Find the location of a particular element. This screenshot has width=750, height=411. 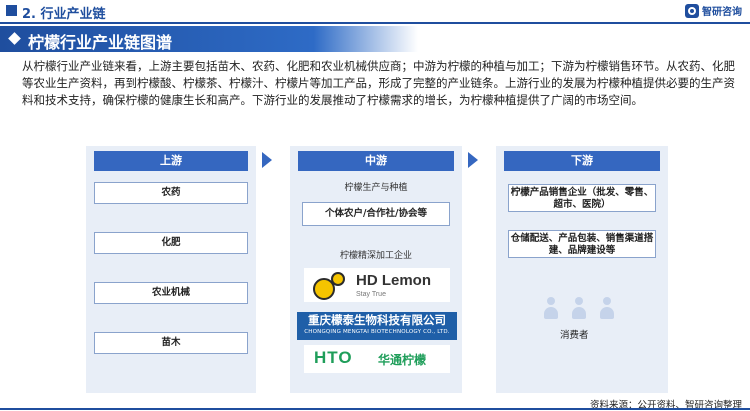

downstream-header: 下游 is located at coordinates (582, 161).